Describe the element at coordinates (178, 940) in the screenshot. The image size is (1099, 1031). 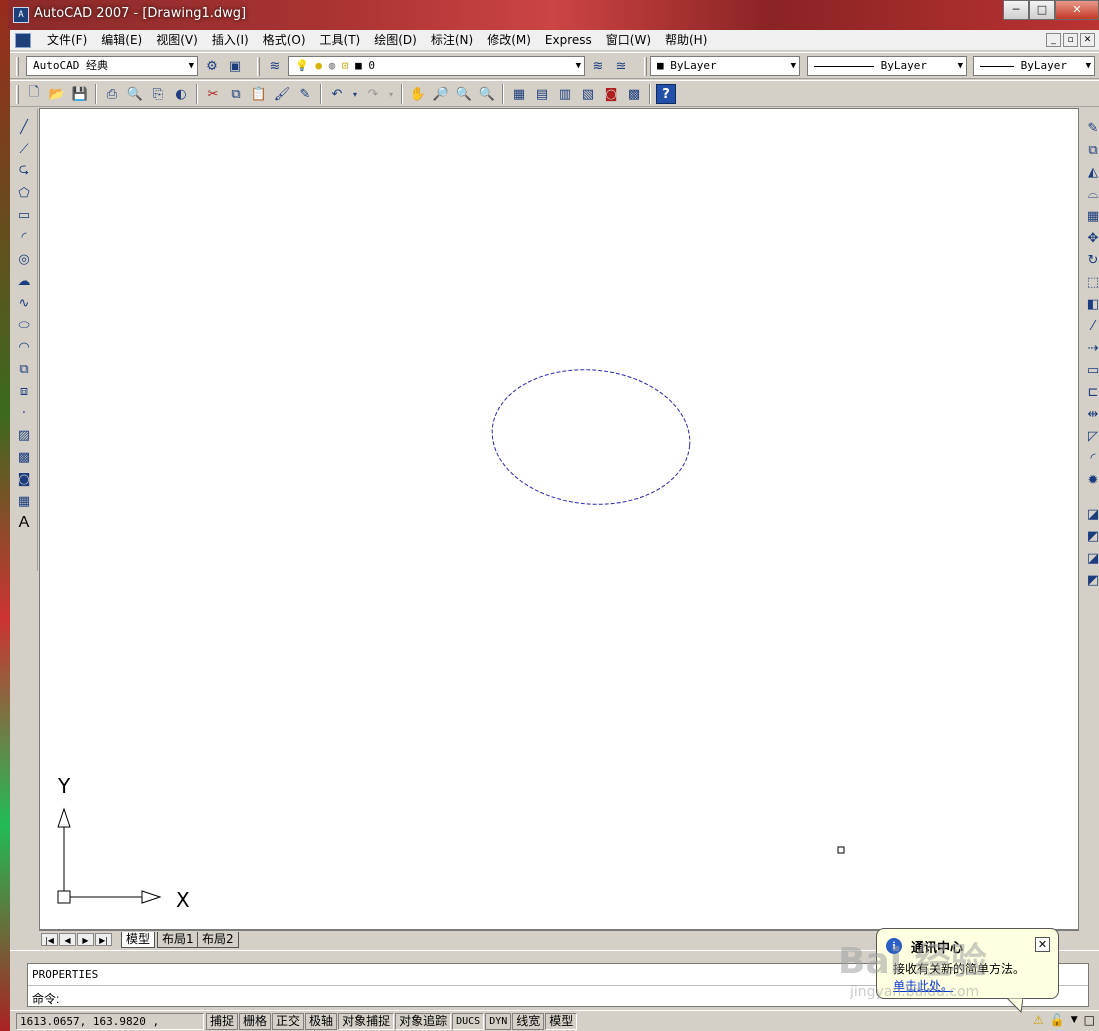
I see `tab-layout1: 布局1` at that location.